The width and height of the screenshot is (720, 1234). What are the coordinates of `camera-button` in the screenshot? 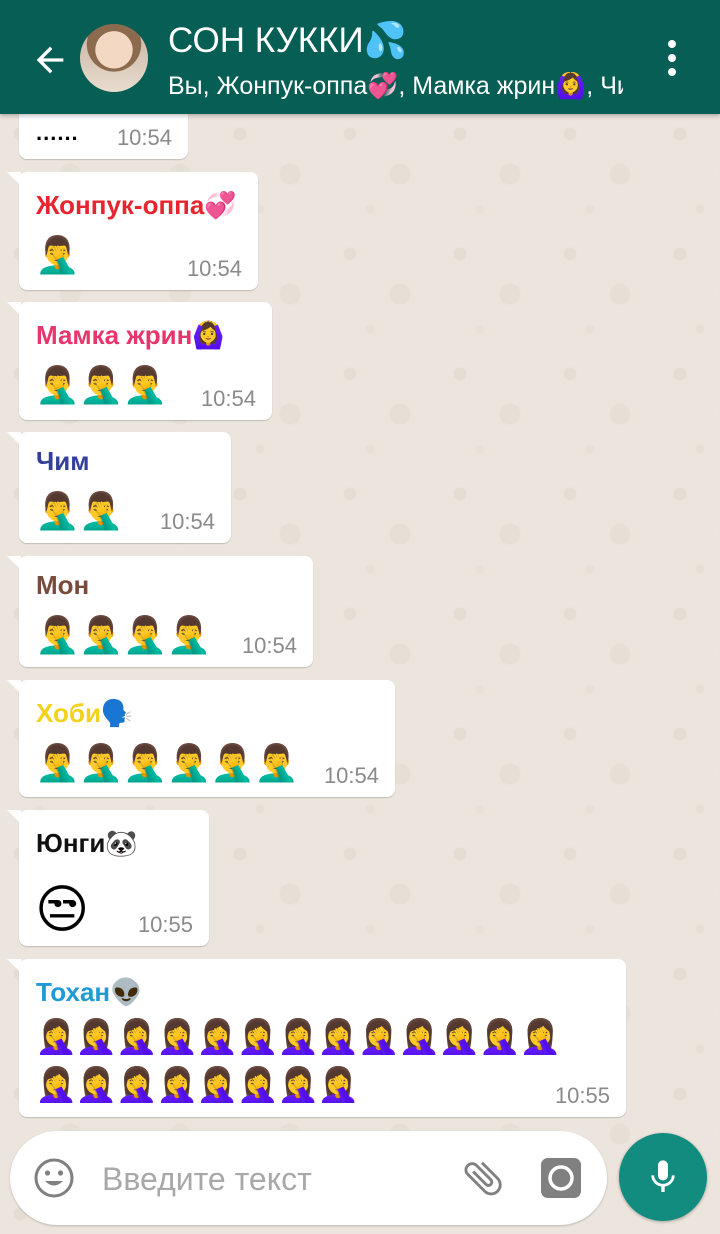 It's located at (561, 1178).